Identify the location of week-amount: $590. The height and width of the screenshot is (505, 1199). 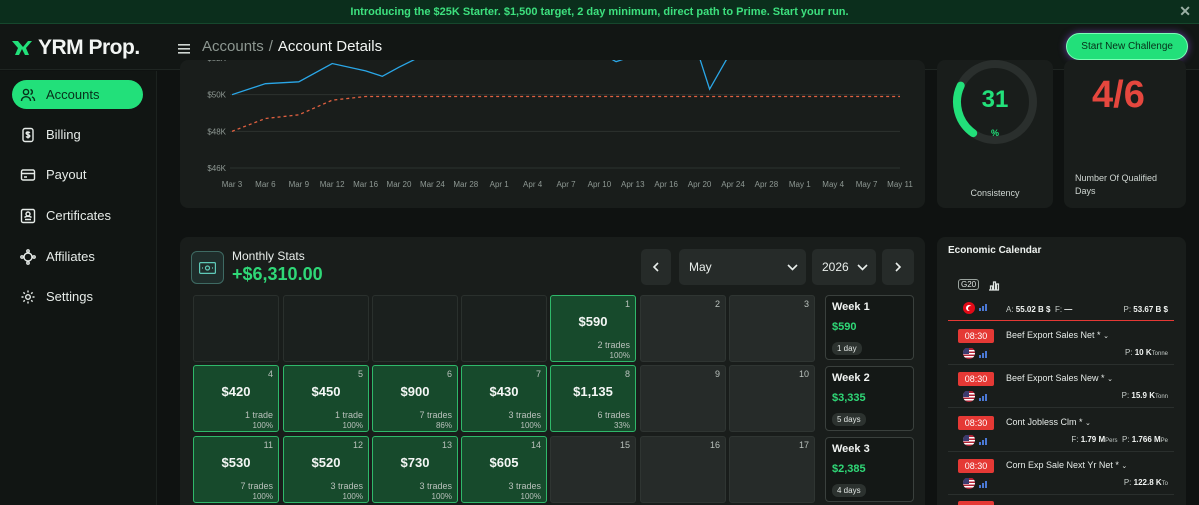
(844, 327).